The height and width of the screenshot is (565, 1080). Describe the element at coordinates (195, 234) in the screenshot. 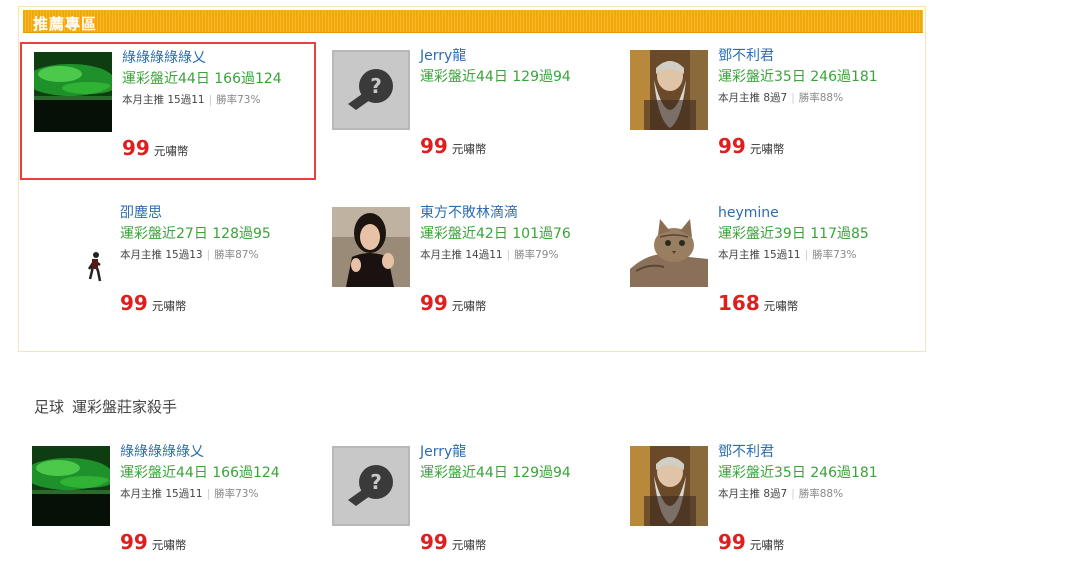

I see `expert-record: 運彩盤近27日 128過95` at that location.